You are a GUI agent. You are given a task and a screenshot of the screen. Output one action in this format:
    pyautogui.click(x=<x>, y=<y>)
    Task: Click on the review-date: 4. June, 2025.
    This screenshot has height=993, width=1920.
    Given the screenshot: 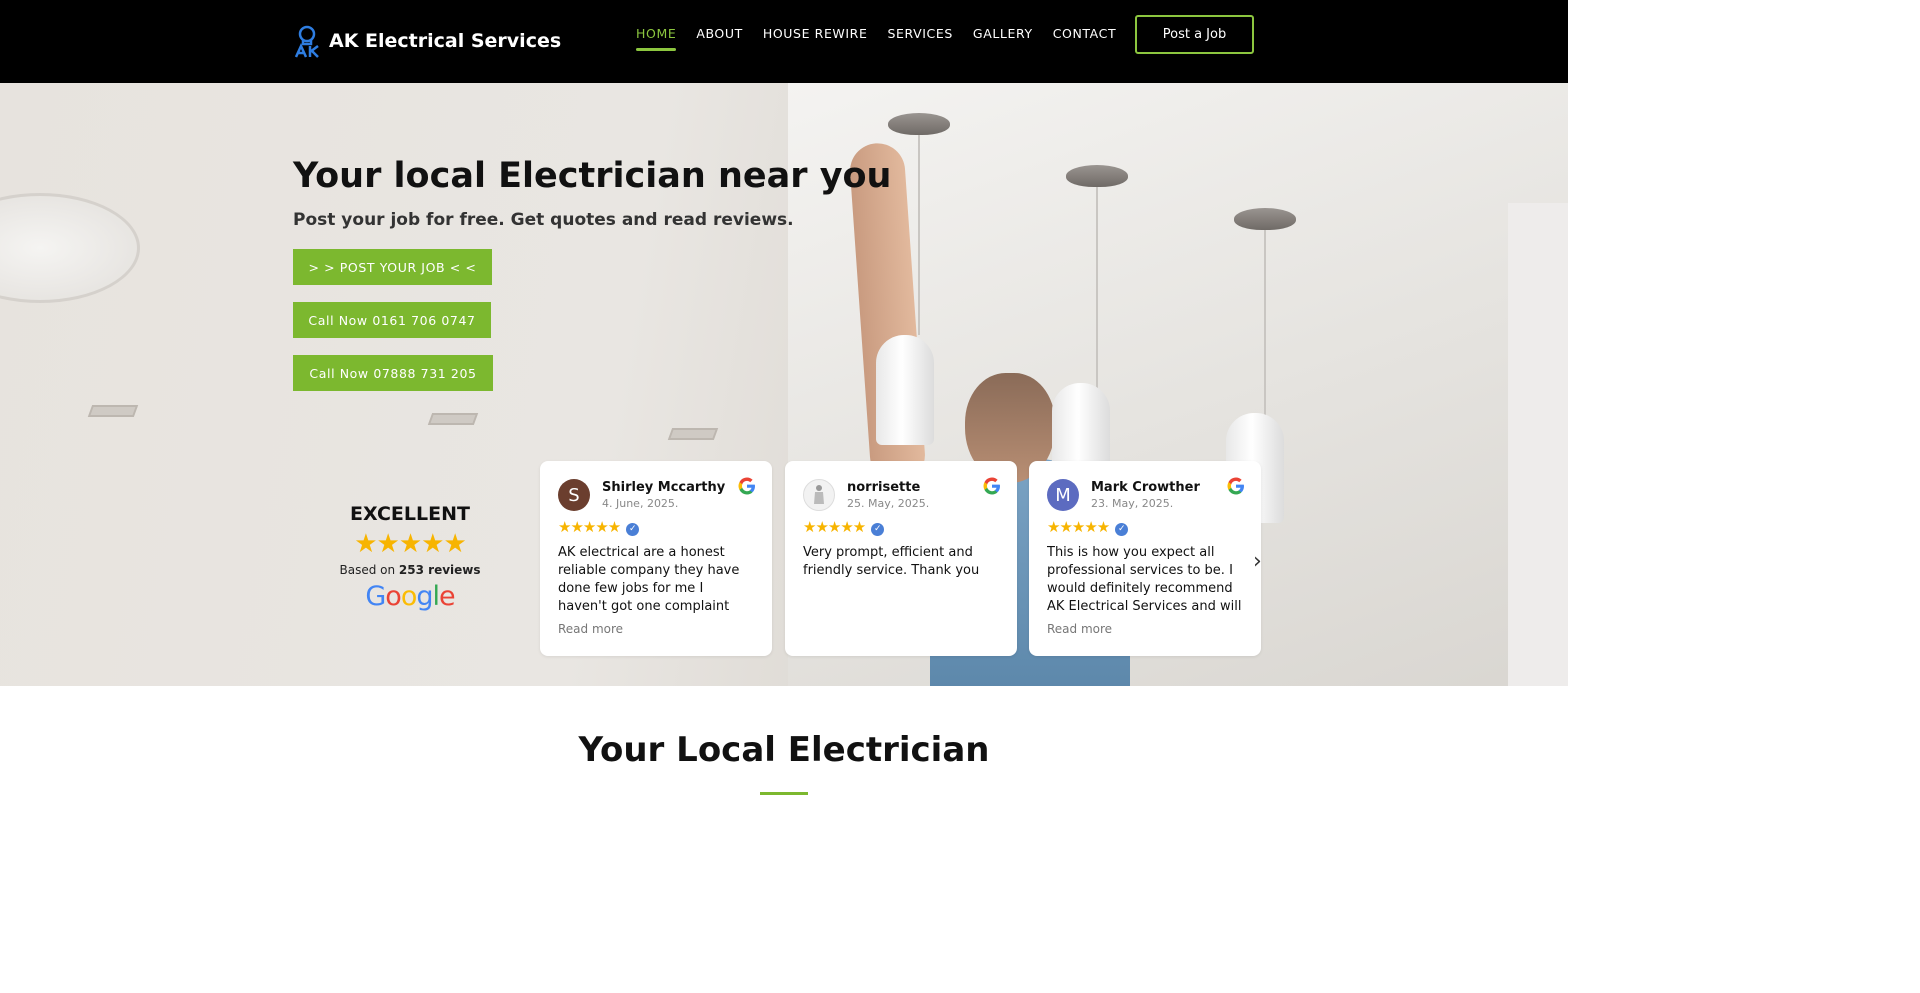 What is the action you would take?
    pyautogui.click(x=640, y=503)
    